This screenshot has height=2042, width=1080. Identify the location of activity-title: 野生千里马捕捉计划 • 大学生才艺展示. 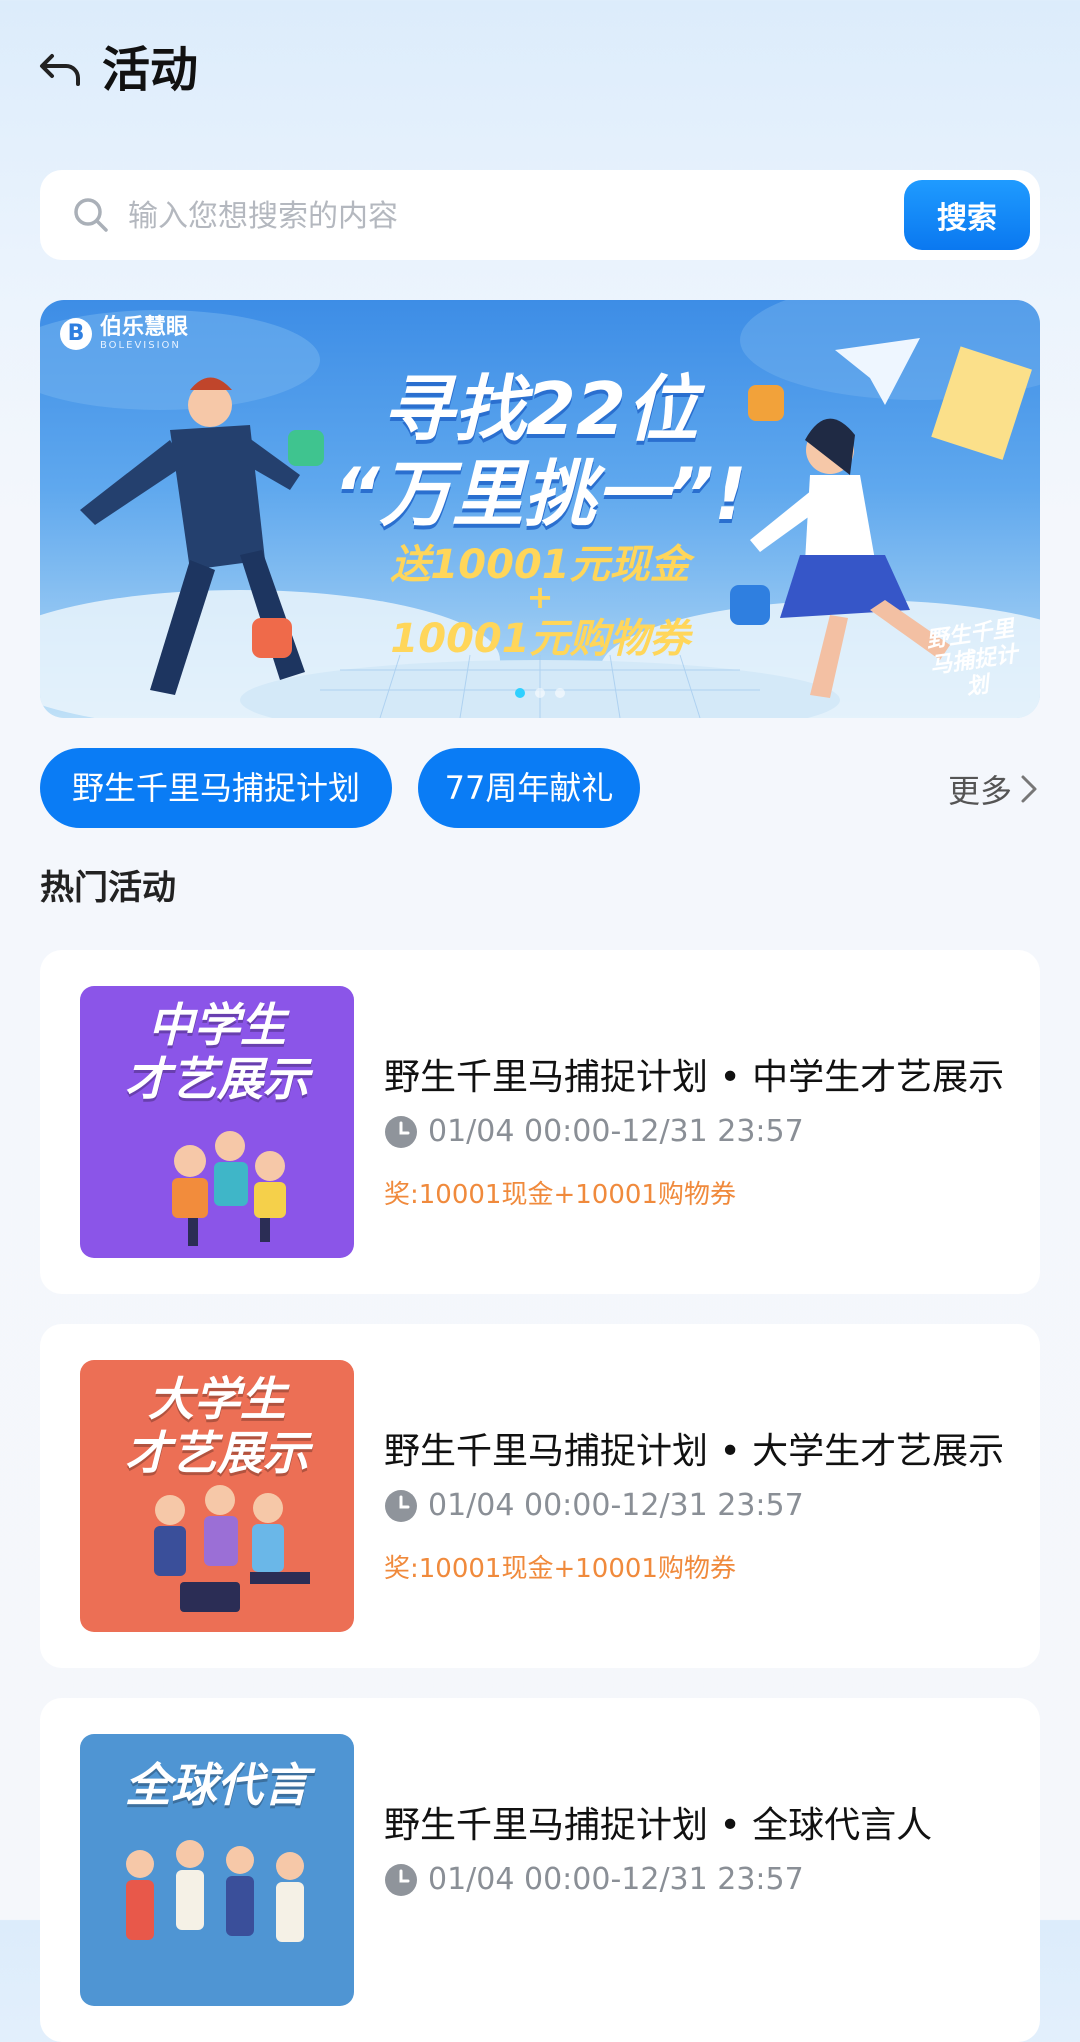
(694, 1451).